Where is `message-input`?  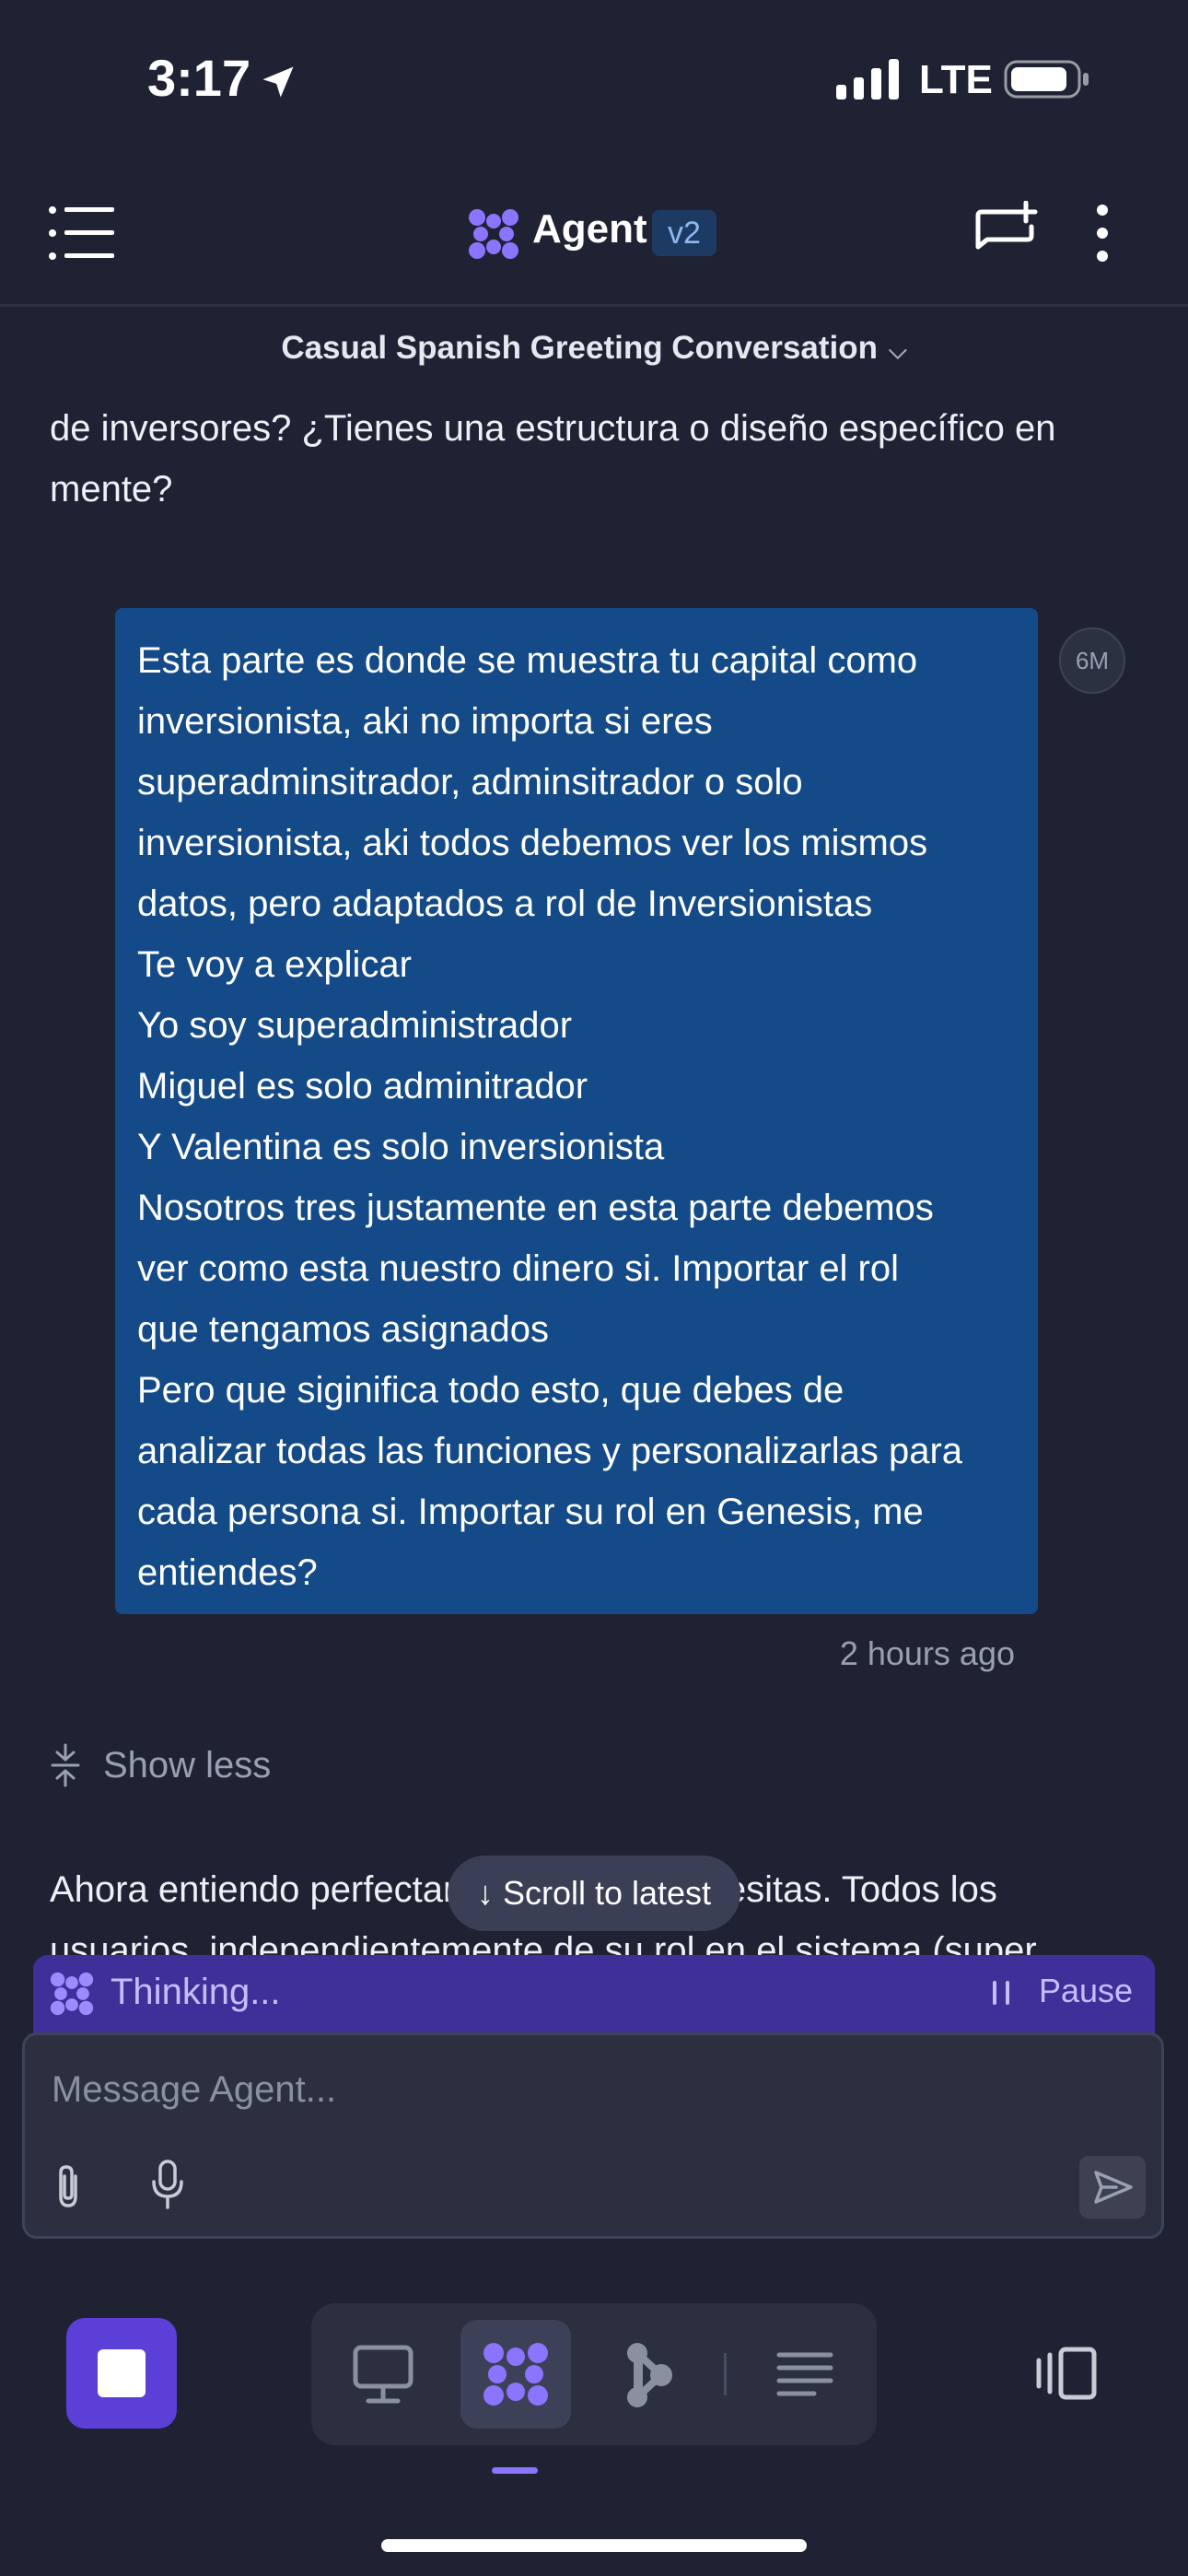
message-input is located at coordinates (558, 2089).